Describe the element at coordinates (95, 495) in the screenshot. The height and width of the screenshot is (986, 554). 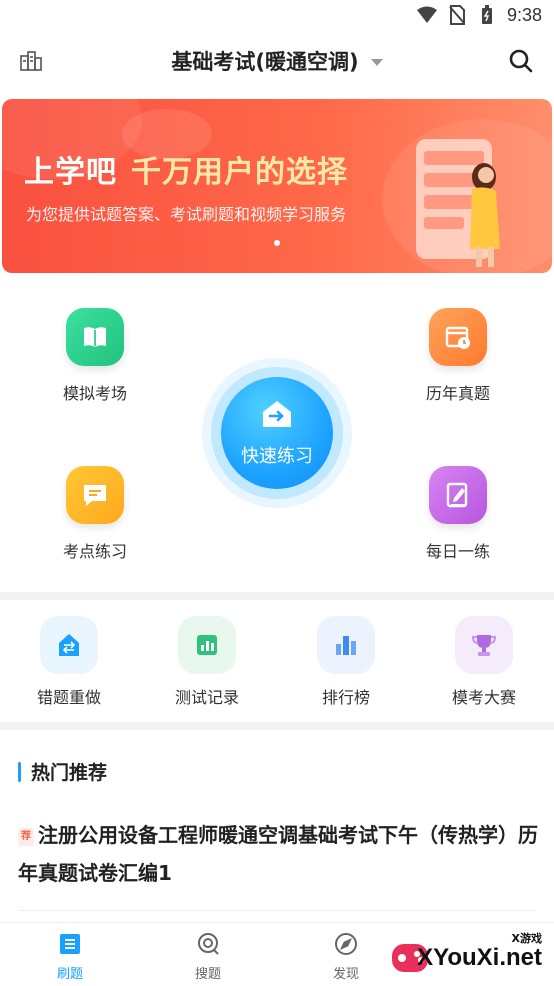
I see `message-icon` at that location.